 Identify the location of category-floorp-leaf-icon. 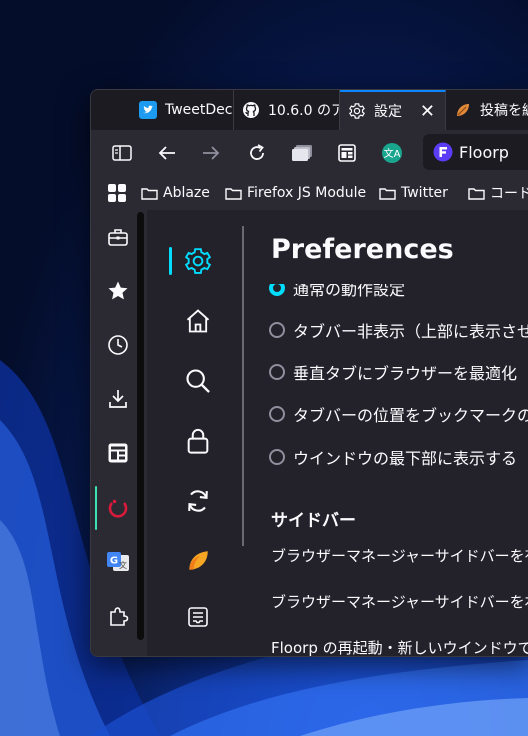
(198, 561).